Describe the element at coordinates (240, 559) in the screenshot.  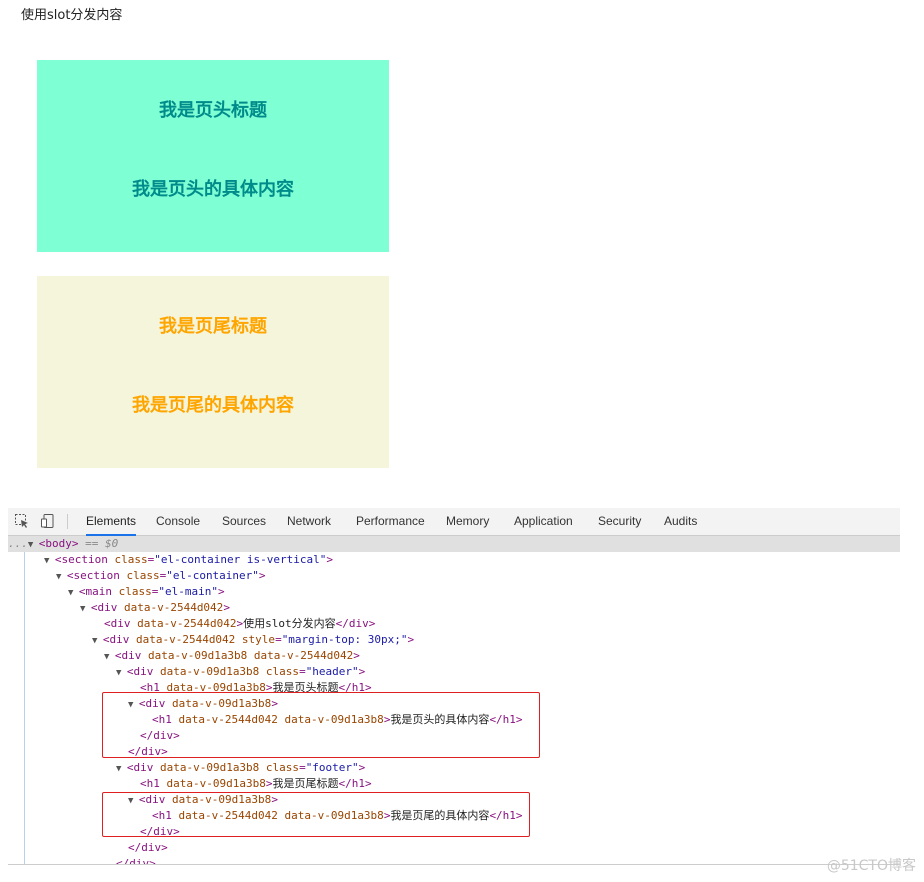
I see `attr-value: "el-container is-vertical"` at that location.